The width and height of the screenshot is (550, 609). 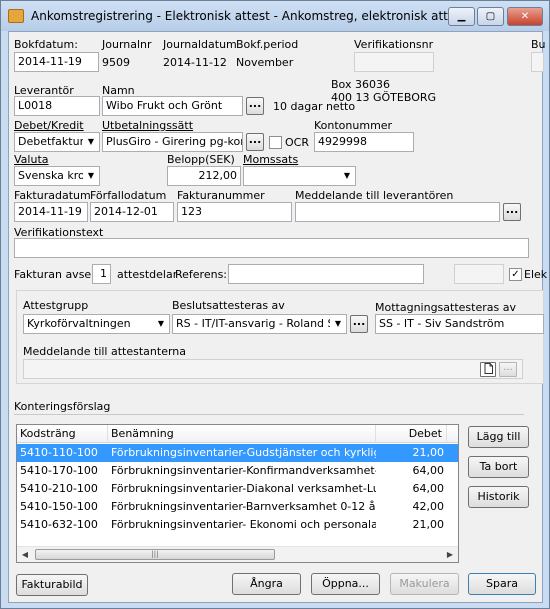 What do you see at coordinates (79, 323) in the screenshot?
I see `attestgrupp-value: Kyrkoförvaltningen` at bounding box center [79, 323].